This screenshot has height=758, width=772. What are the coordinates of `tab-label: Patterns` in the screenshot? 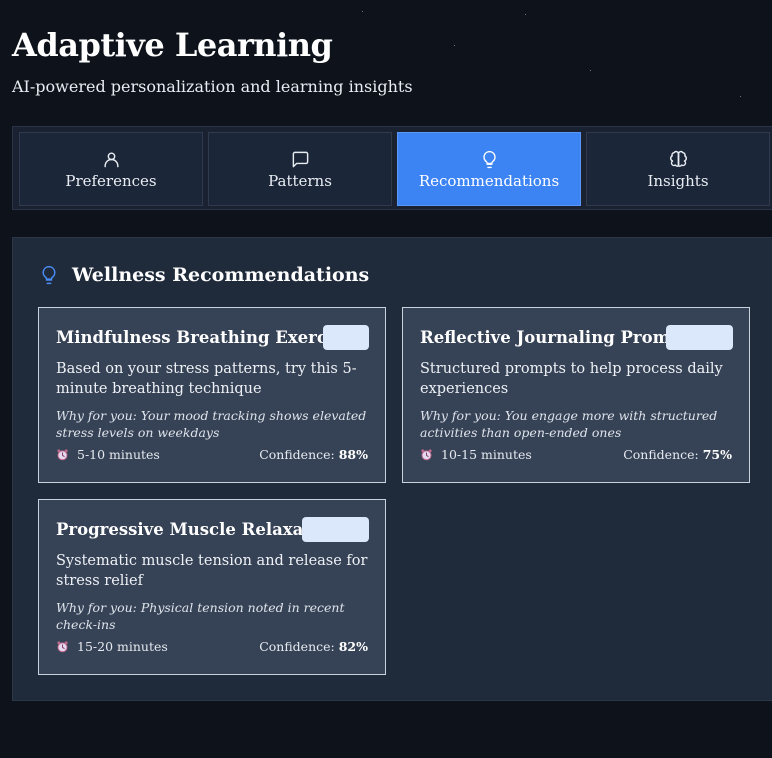 It's located at (300, 181).